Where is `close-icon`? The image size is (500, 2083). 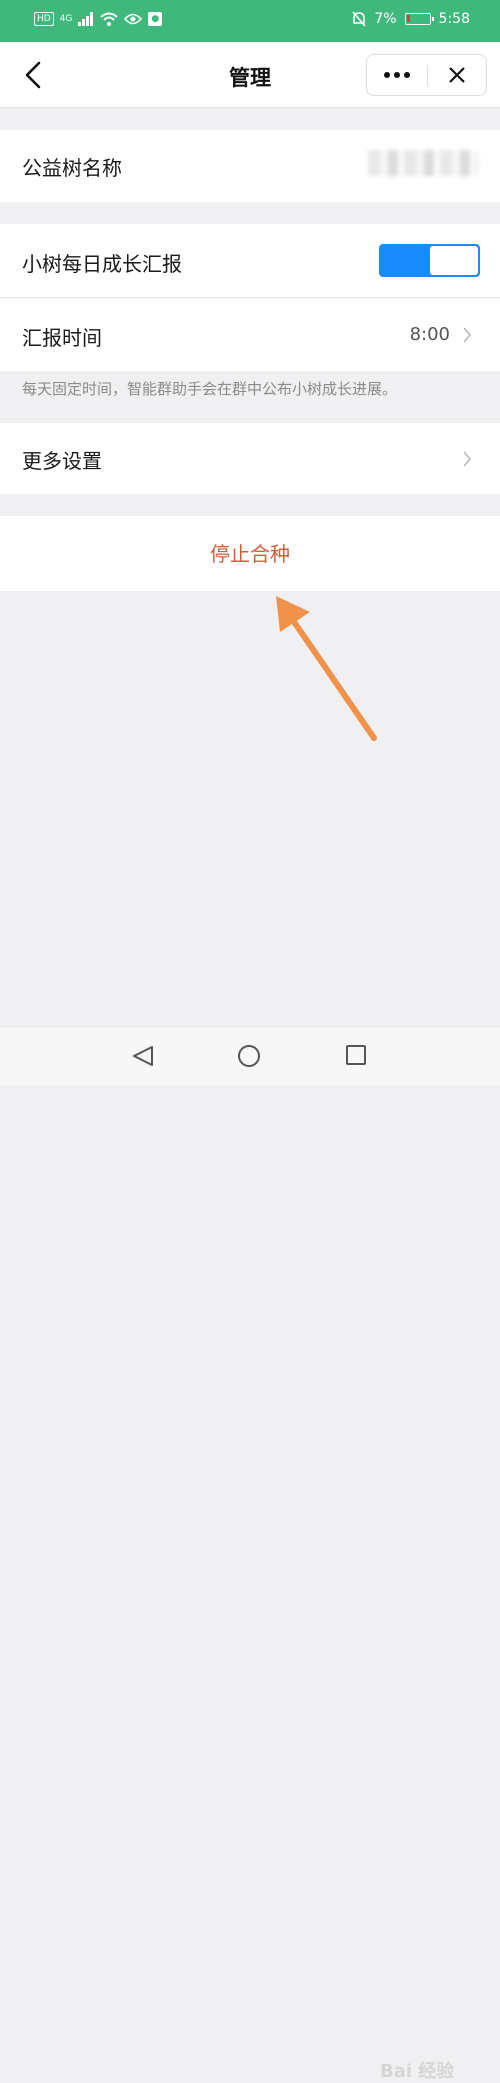 close-icon is located at coordinates (457, 75).